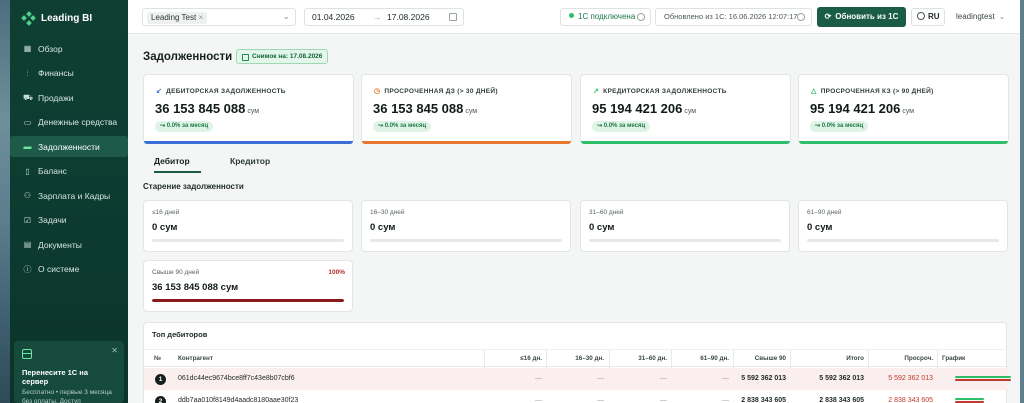 Image resolution: width=1024 pixels, height=403 pixels. Describe the element at coordinates (177, 162) in the screenshot. I see `tab-debtor: Дебитор` at that location.